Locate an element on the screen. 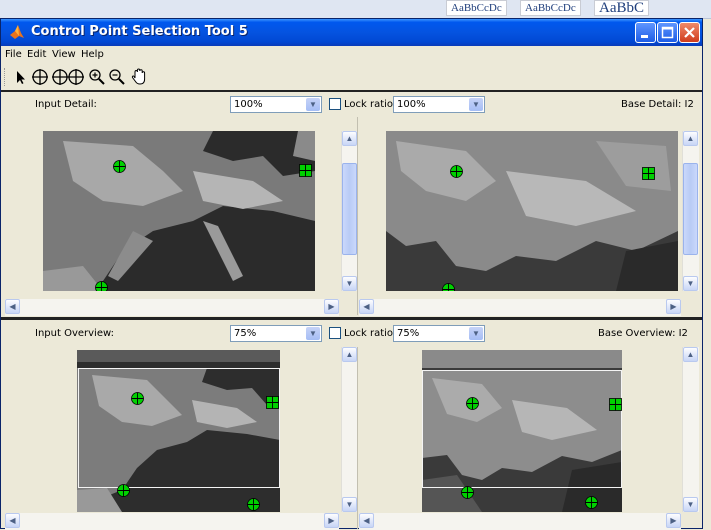 Image resolution: width=711 pixels, height=530 pixels. menu-bar: File Edit View Help is located at coordinates (351, 55).